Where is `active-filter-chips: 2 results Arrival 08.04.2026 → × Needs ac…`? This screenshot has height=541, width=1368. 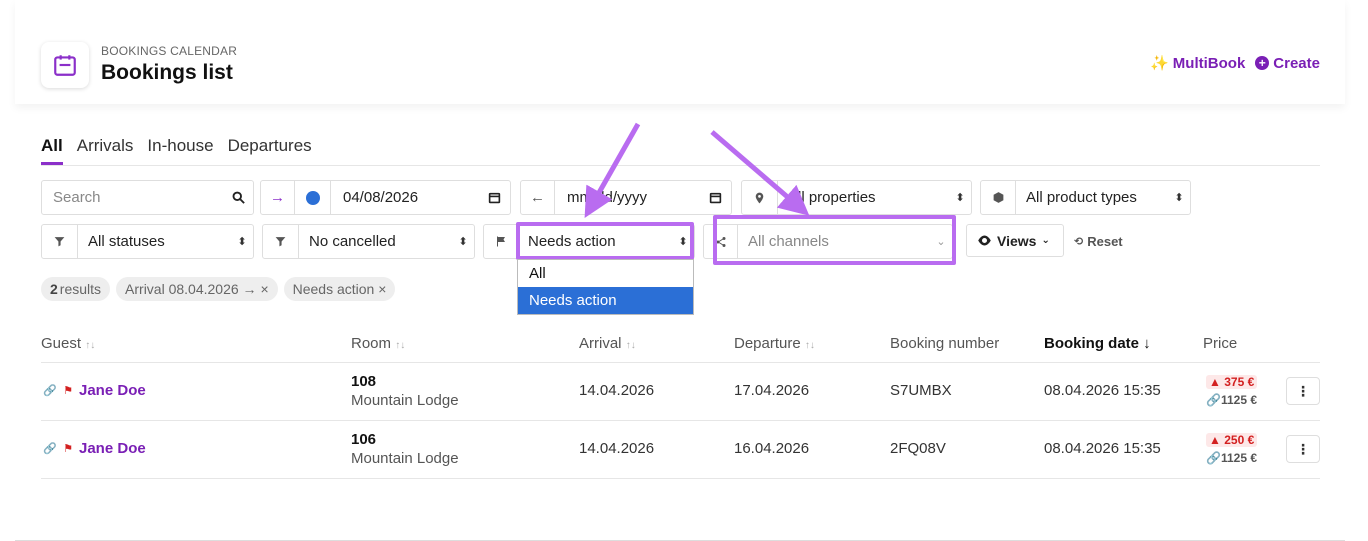 active-filter-chips: 2 results Arrival 08.04.2026 → × Needs ac… is located at coordinates (218, 289).